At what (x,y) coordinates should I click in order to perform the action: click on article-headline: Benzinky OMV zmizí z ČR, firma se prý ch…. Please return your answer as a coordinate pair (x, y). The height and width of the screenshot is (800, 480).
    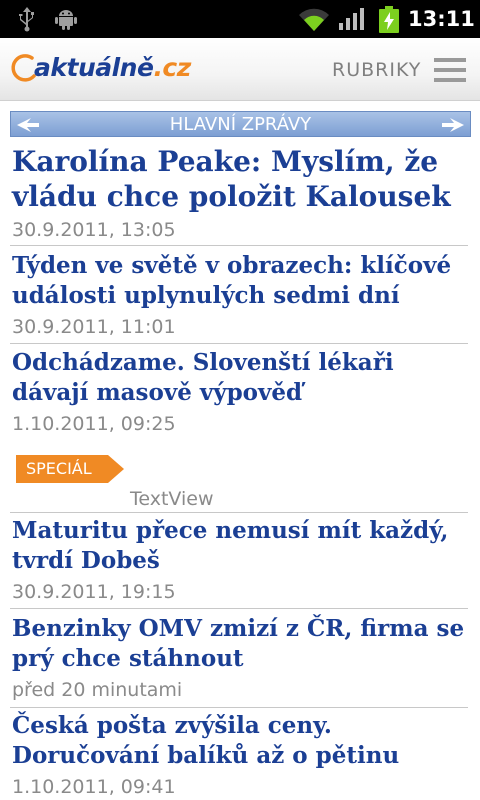
    Looking at the image, I should click on (240, 644).